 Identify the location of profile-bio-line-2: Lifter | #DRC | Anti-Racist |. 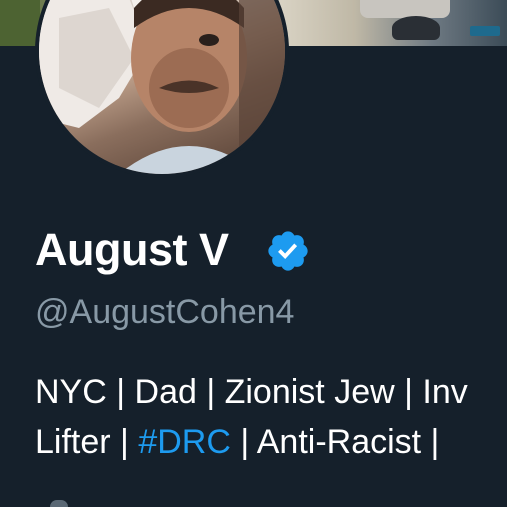
(237, 442).